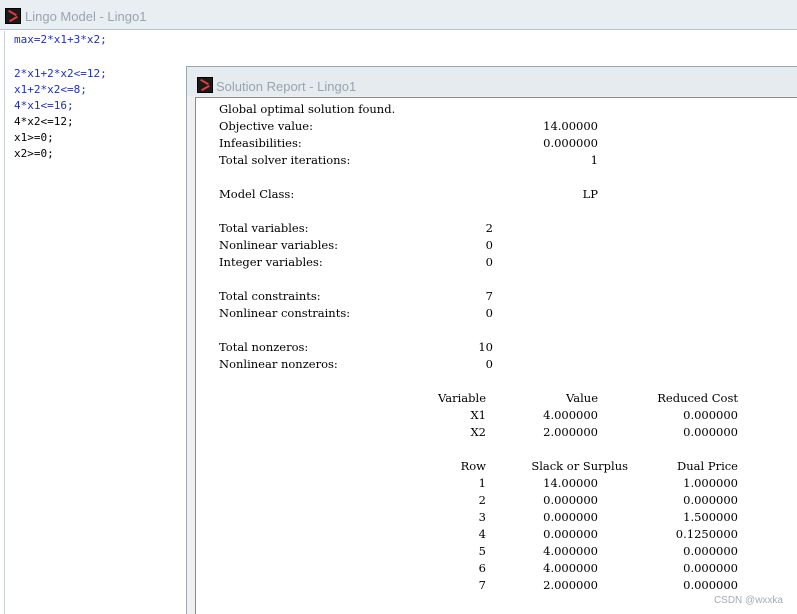  Describe the element at coordinates (285, 313) in the screenshot. I see `constraints-info-label: Nonlinear constraints:` at that location.